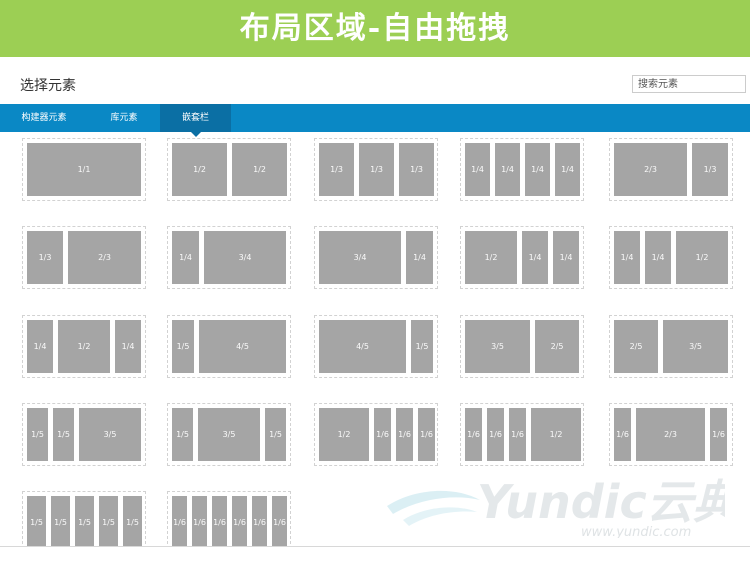  I want to click on tab-label: 构建器元素, so click(44, 118).